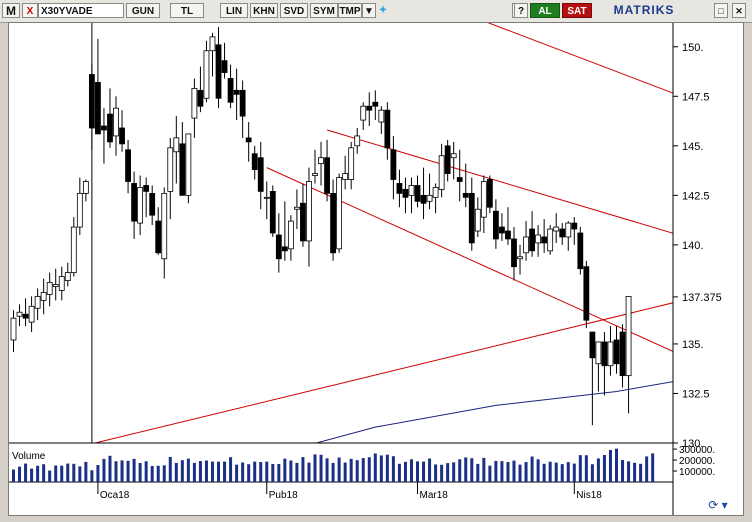 The image size is (752, 522). I want to click on triangle-down-icon: ▼, so click(369, 10).